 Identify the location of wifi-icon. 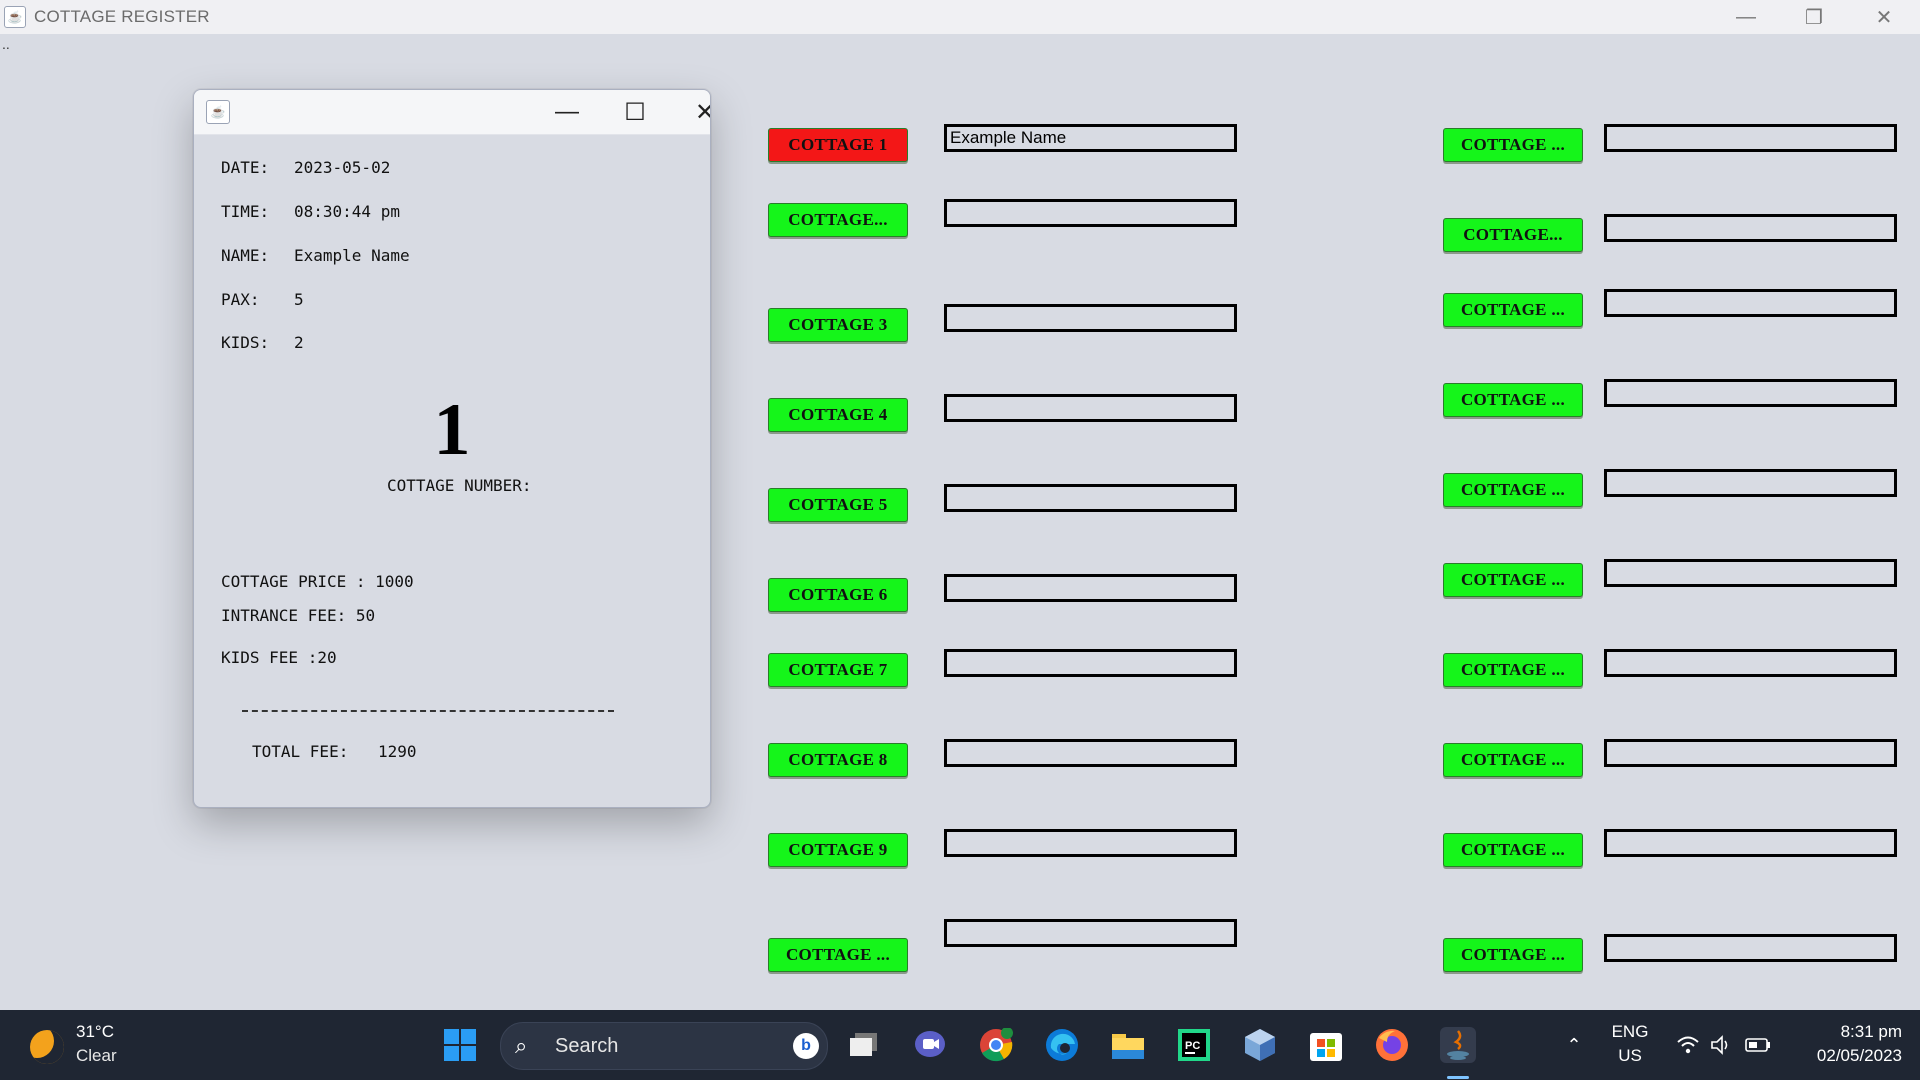
(1688, 1045).